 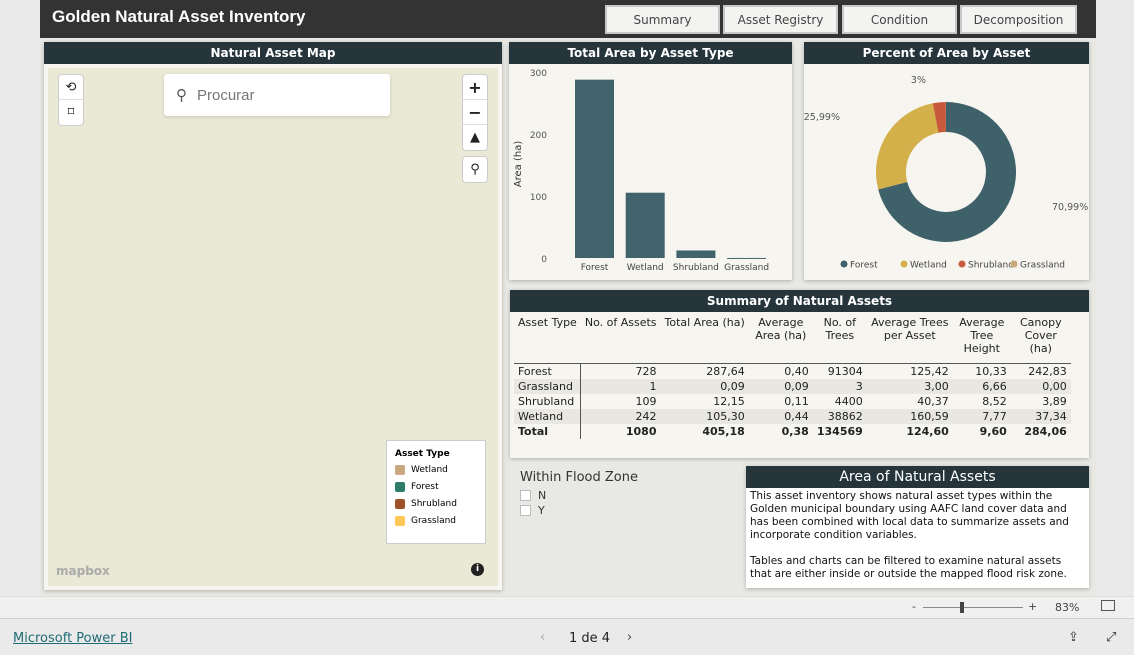 I want to click on table-cell: 7,77, so click(x=981, y=416).